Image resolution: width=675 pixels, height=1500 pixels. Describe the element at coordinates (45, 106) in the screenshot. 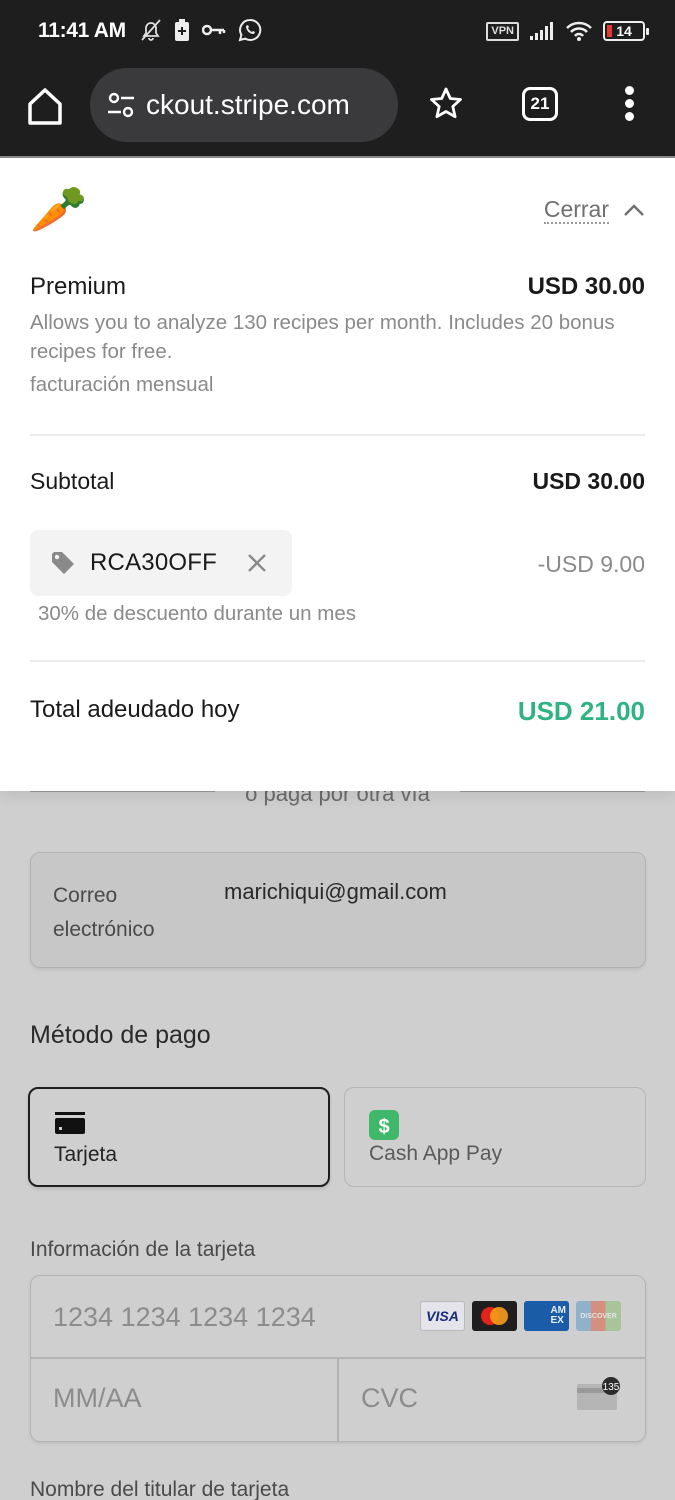

I see `home-icon` at that location.